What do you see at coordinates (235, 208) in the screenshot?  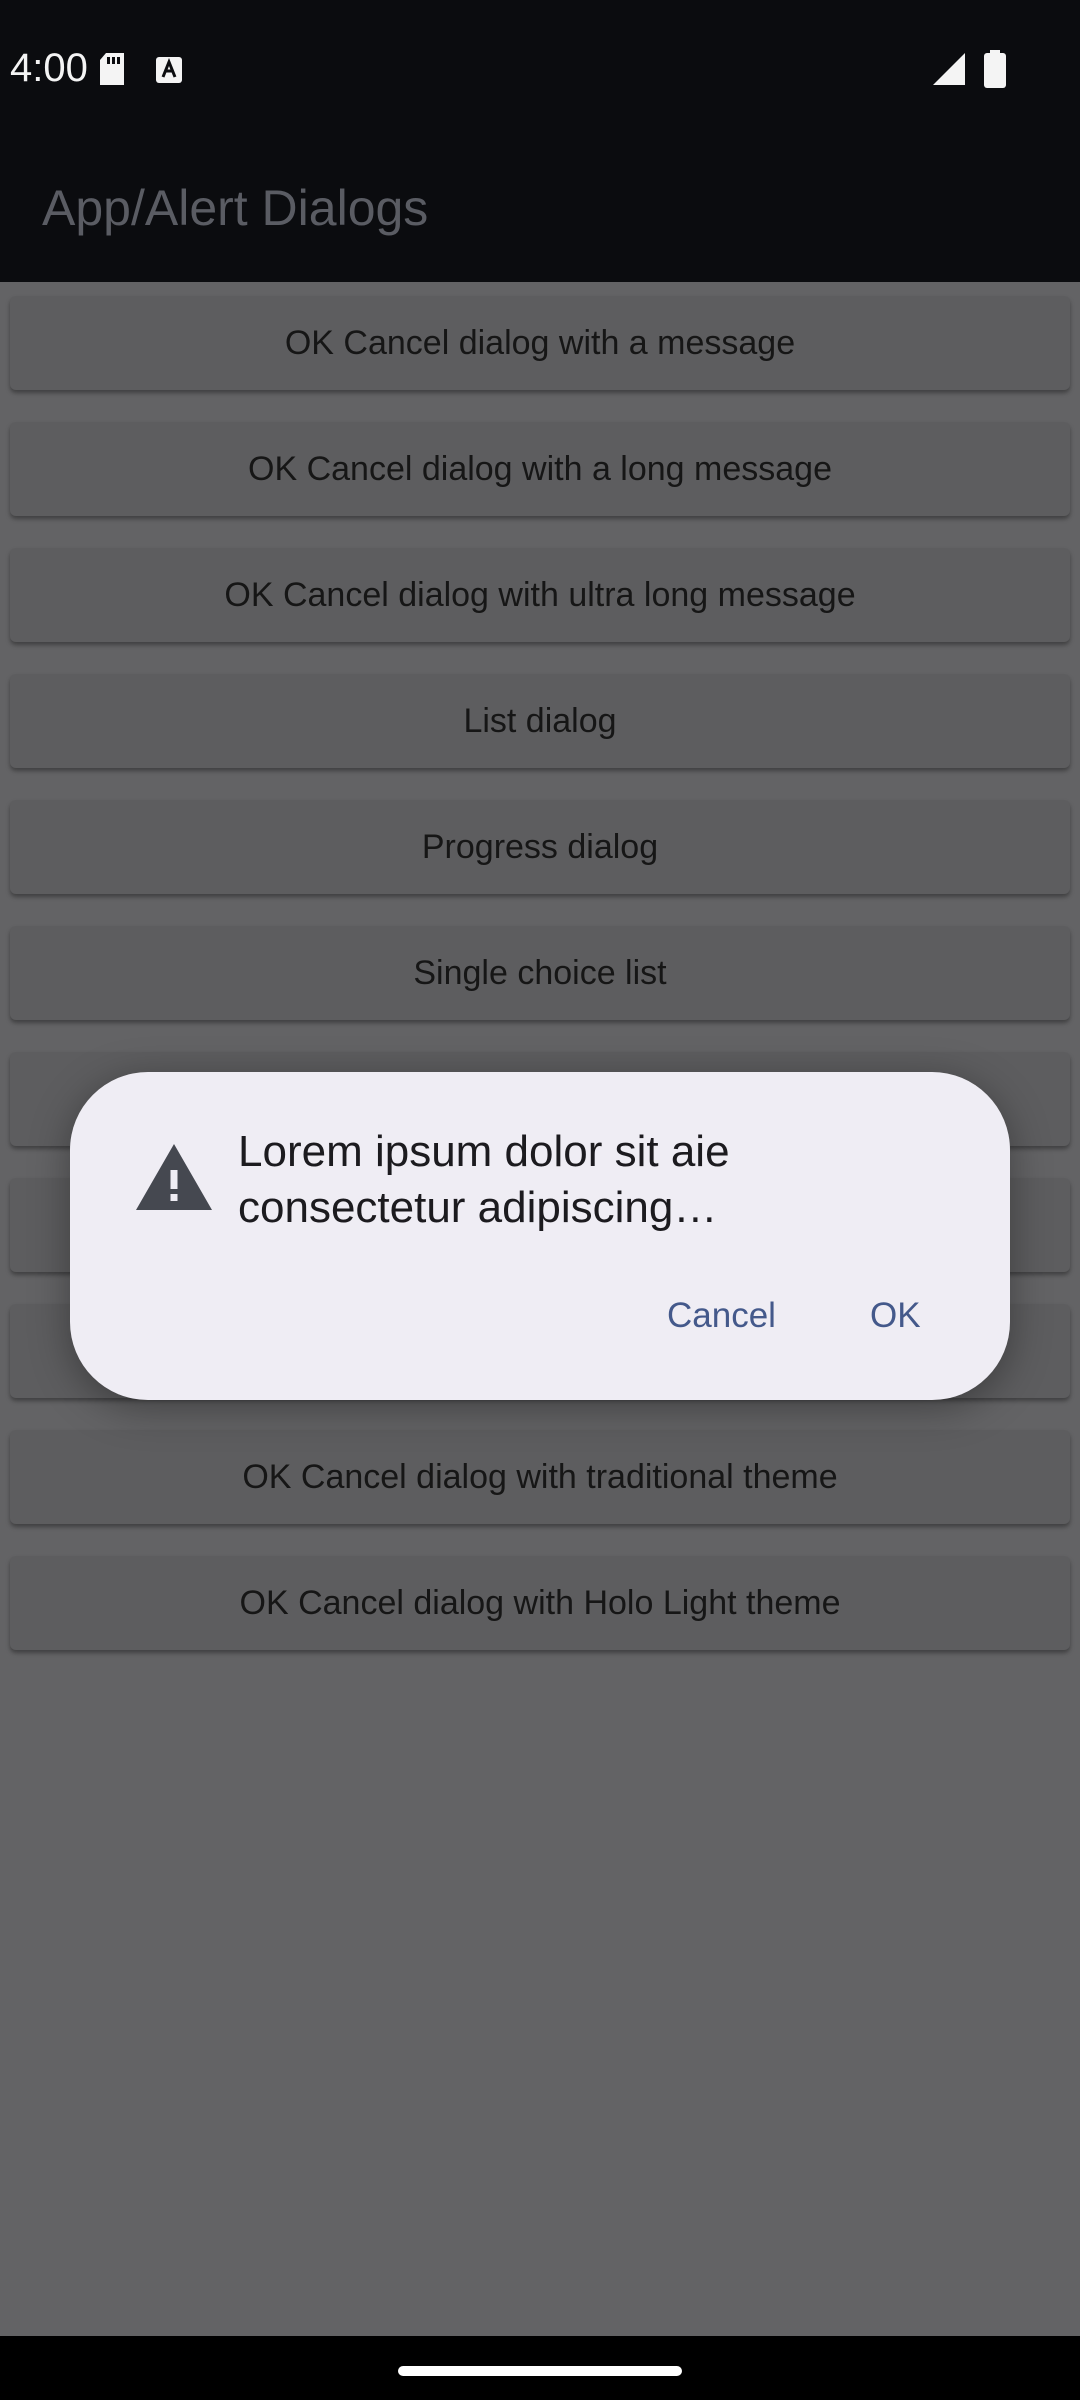 I see `page-title: App/Alert Dialogs` at bounding box center [235, 208].